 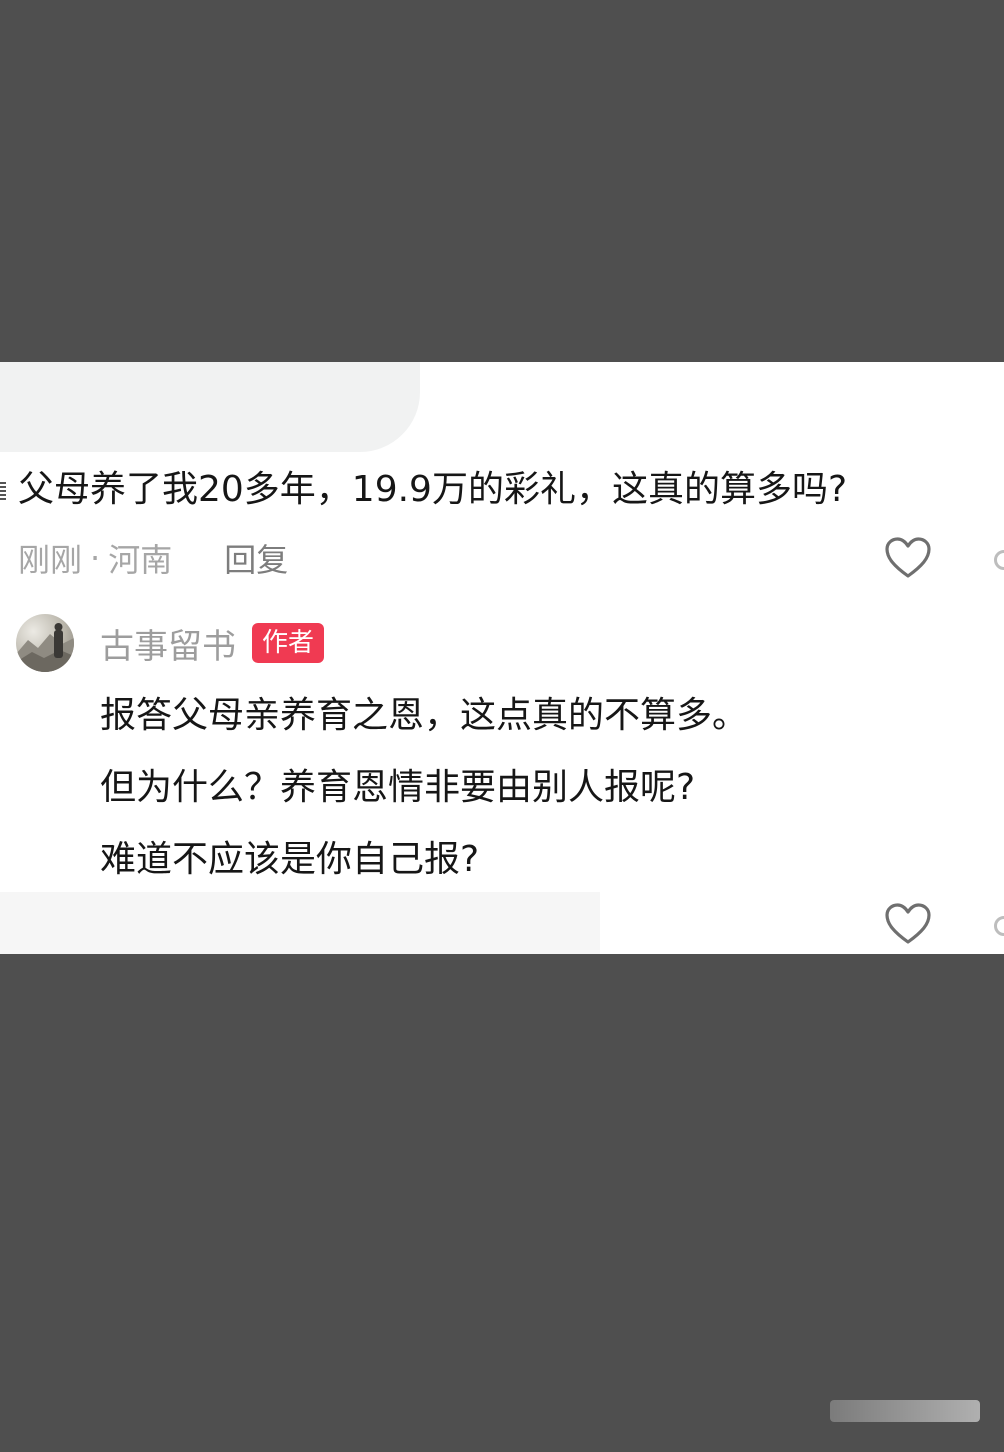 I want to click on watermark, so click(x=905, y=1411).